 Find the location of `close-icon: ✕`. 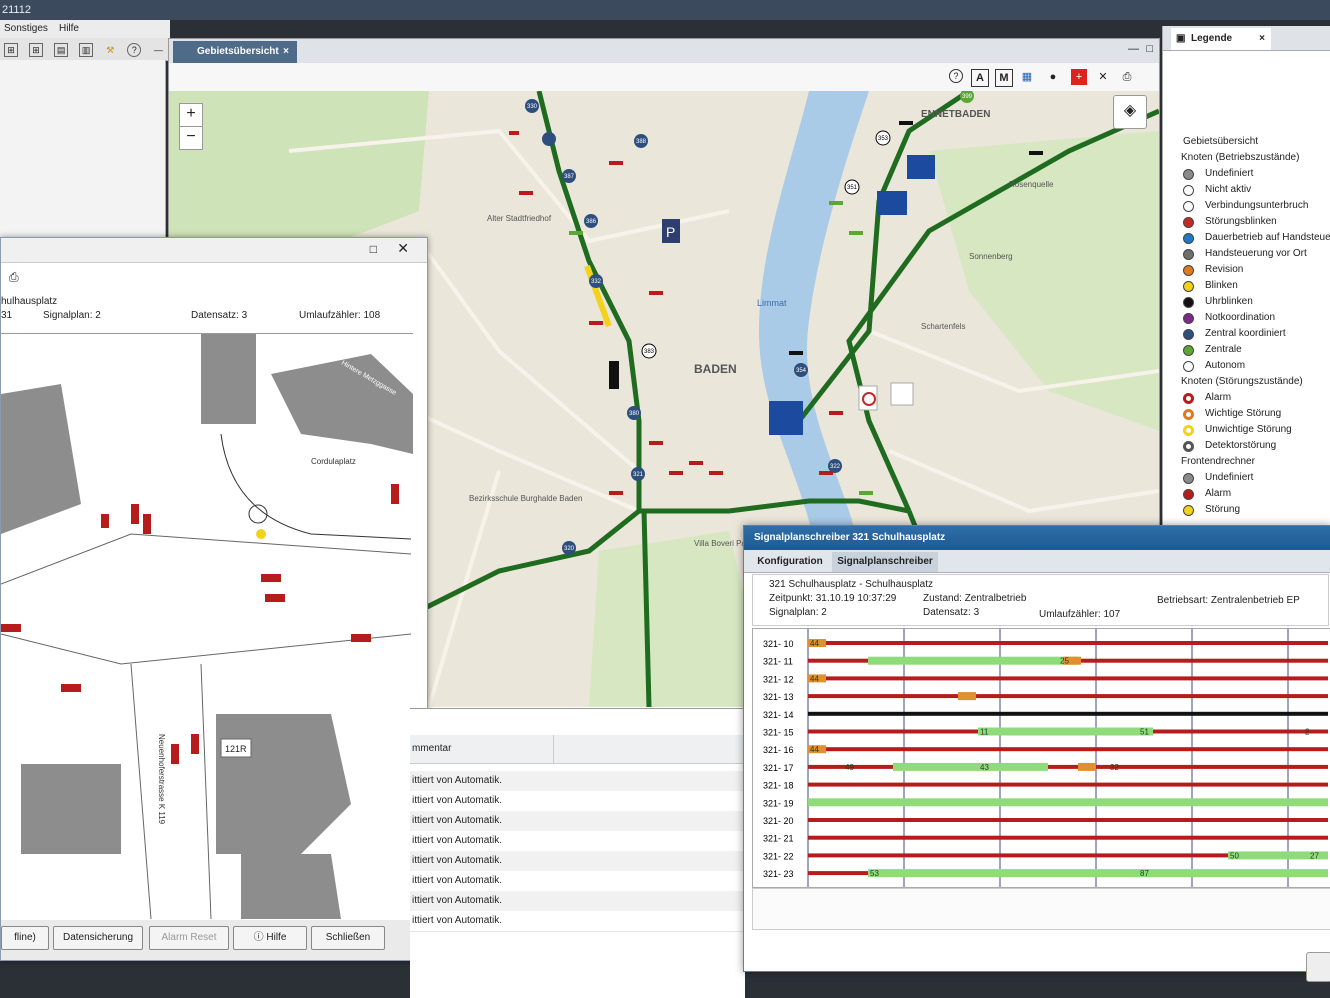

close-icon: ✕ is located at coordinates (403, 248).